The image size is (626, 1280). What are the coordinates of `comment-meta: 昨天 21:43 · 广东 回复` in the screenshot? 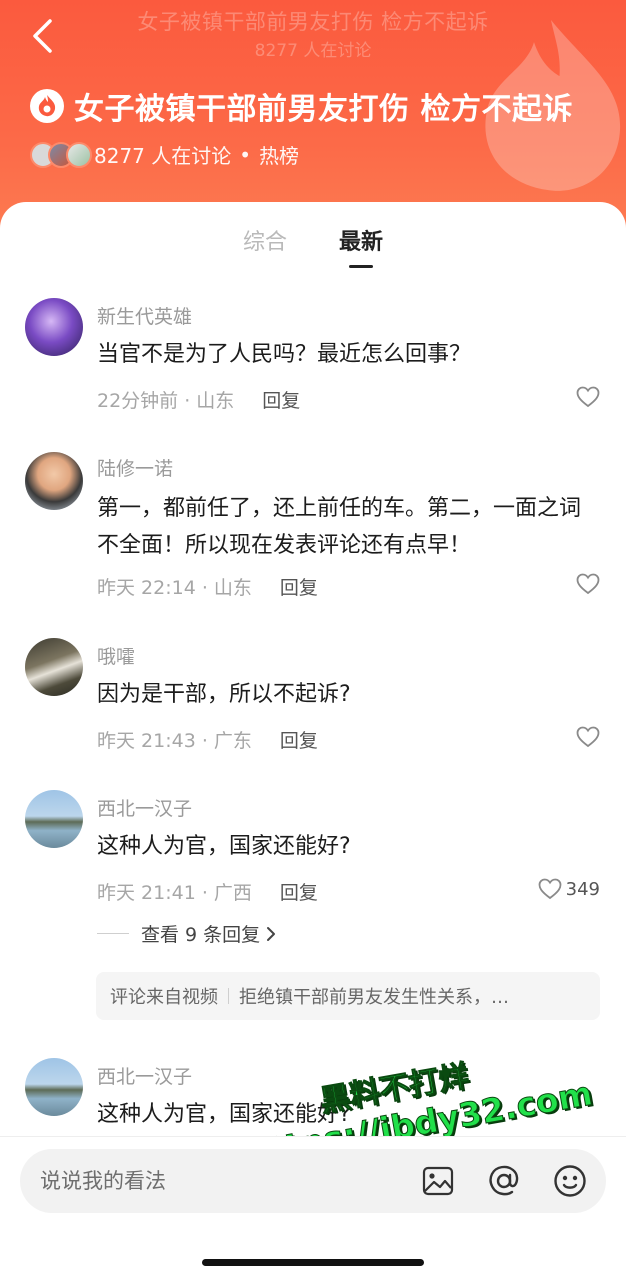 It's located at (207, 739).